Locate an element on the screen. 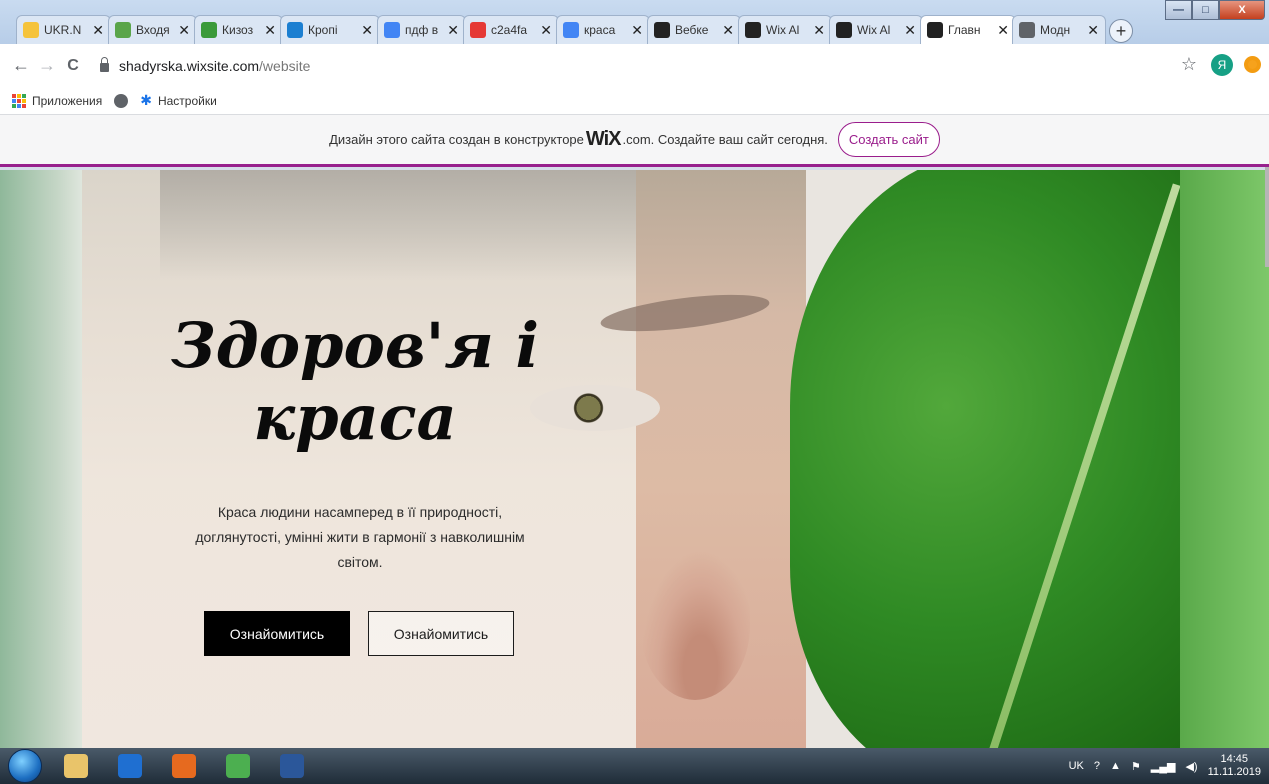 The width and height of the screenshot is (1269, 784). minimize-button: — is located at coordinates (1178, 10).